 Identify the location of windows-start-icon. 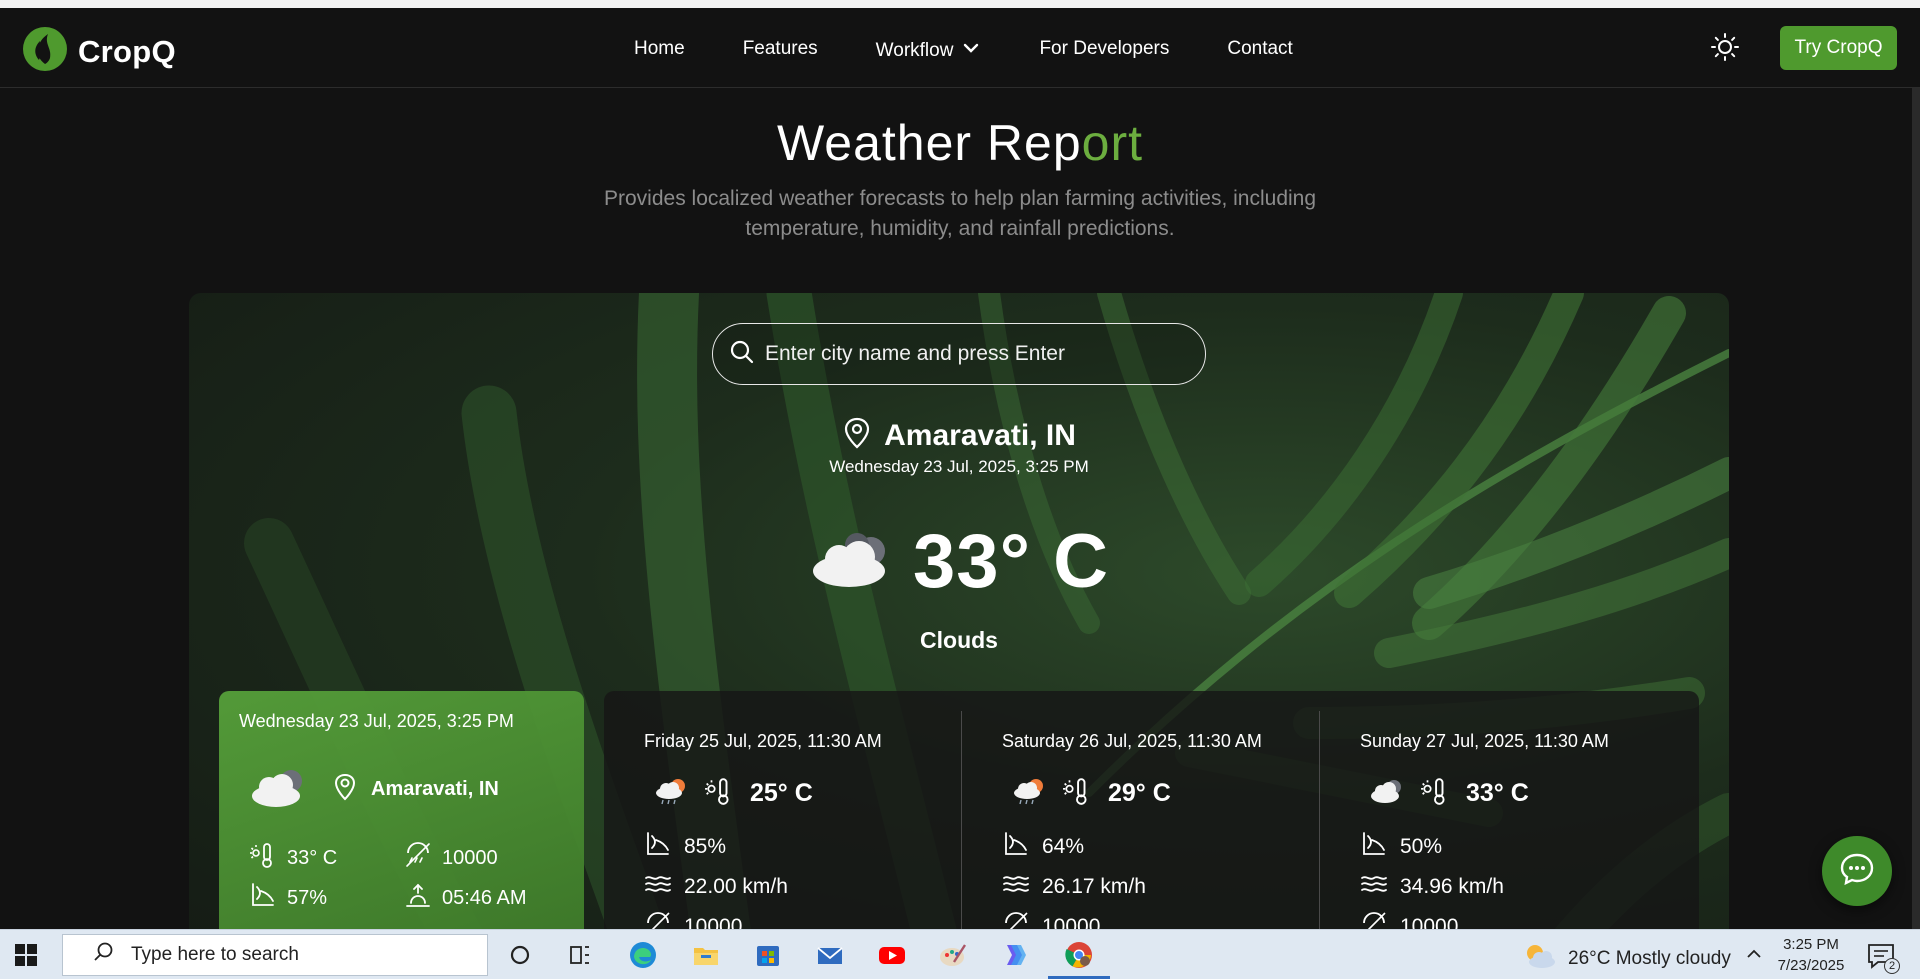
(26, 955).